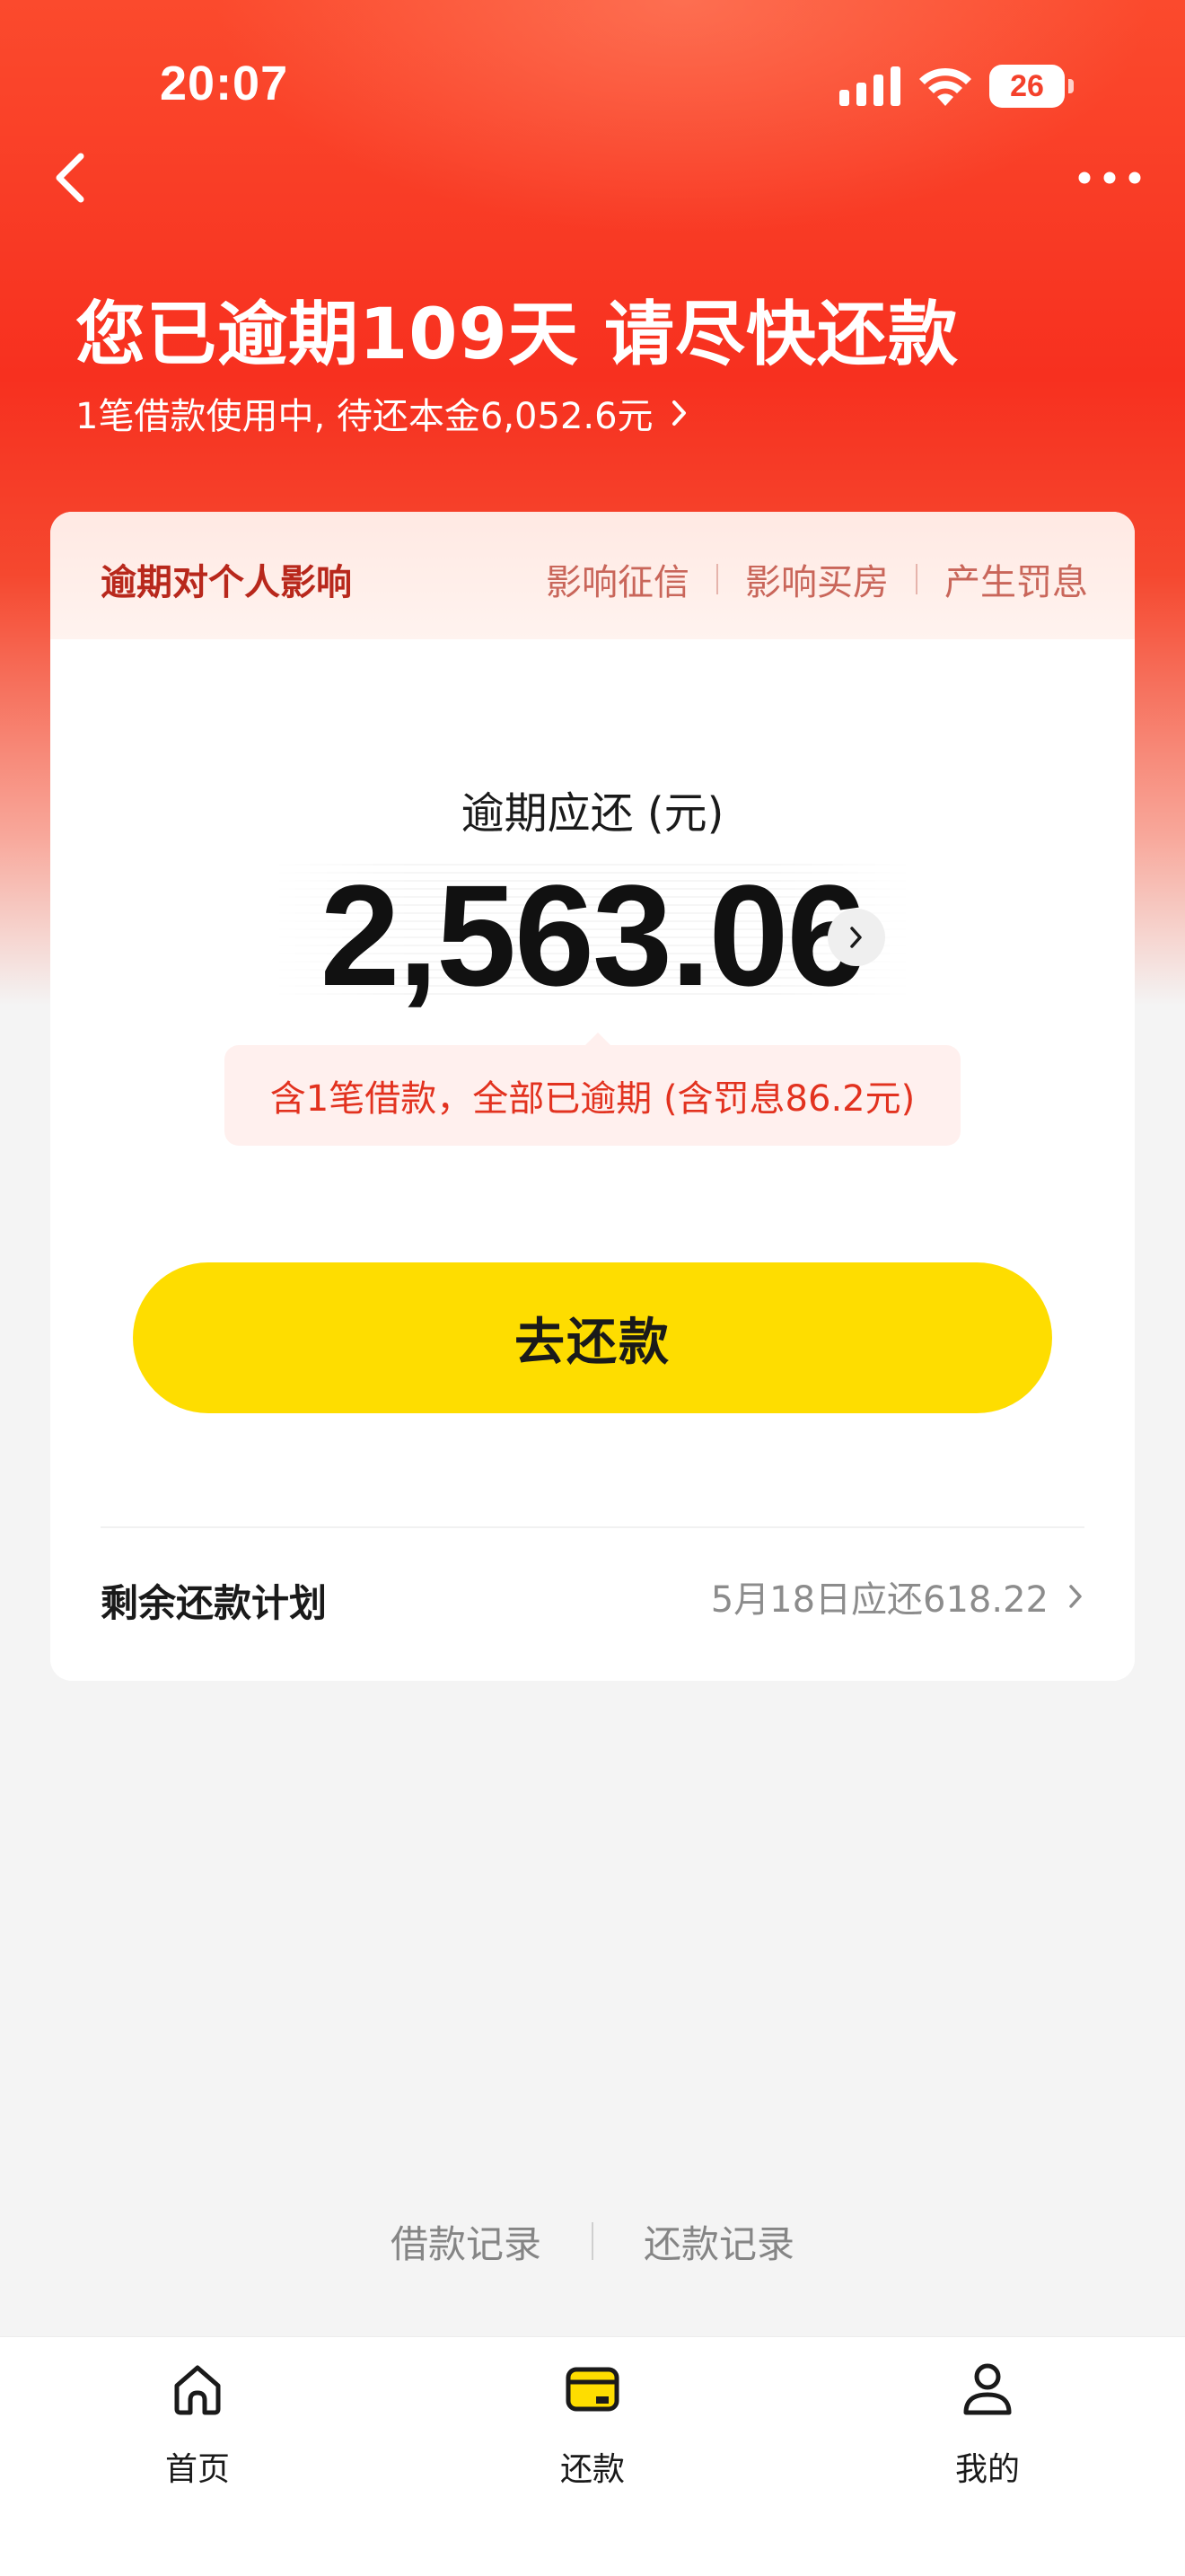  Describe the element at coordinates (226, 582) in the screenshot. I see `impact-title: 逾期对个人影响` at that location.